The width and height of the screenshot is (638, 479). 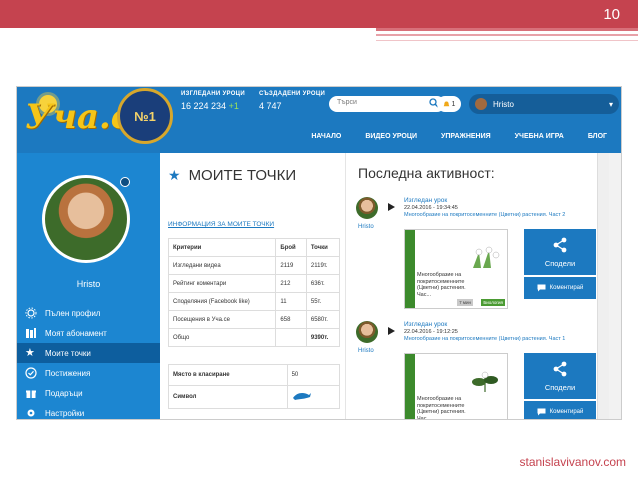 I want to click on nav-learning-game: УЧЕБНА ИГРА, so click(x=539, y=136).